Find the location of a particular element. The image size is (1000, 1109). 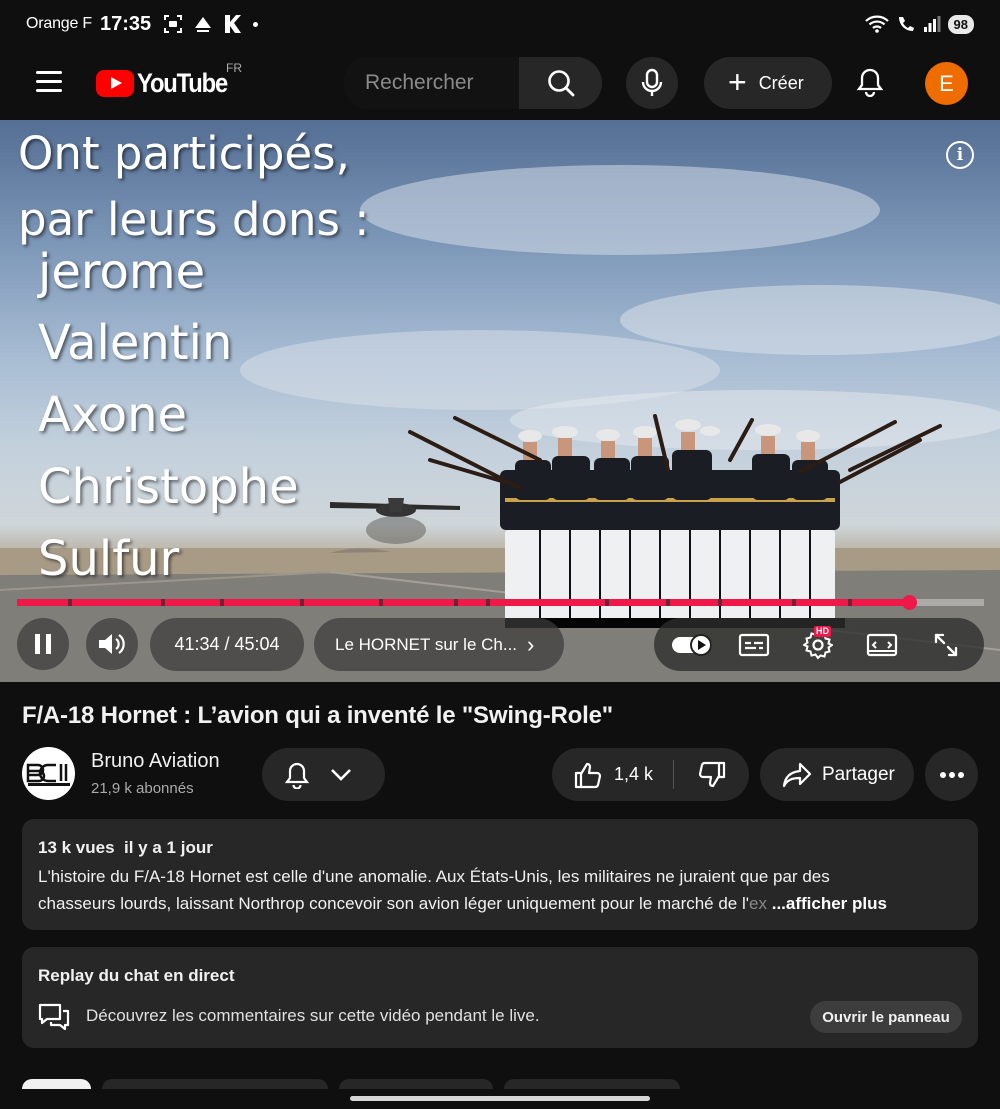

home-indicator is located at coordinates (500, 1098).